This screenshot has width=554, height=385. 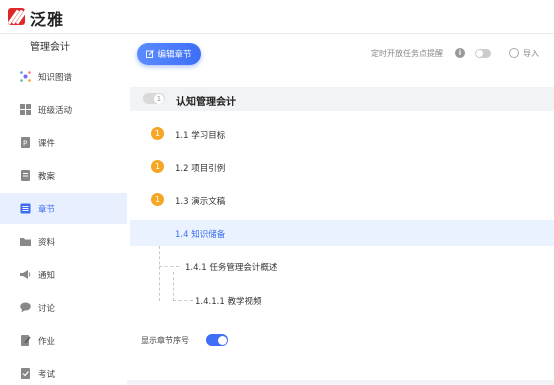 I want to click on svg-text: P, so click(x=25, y=144).